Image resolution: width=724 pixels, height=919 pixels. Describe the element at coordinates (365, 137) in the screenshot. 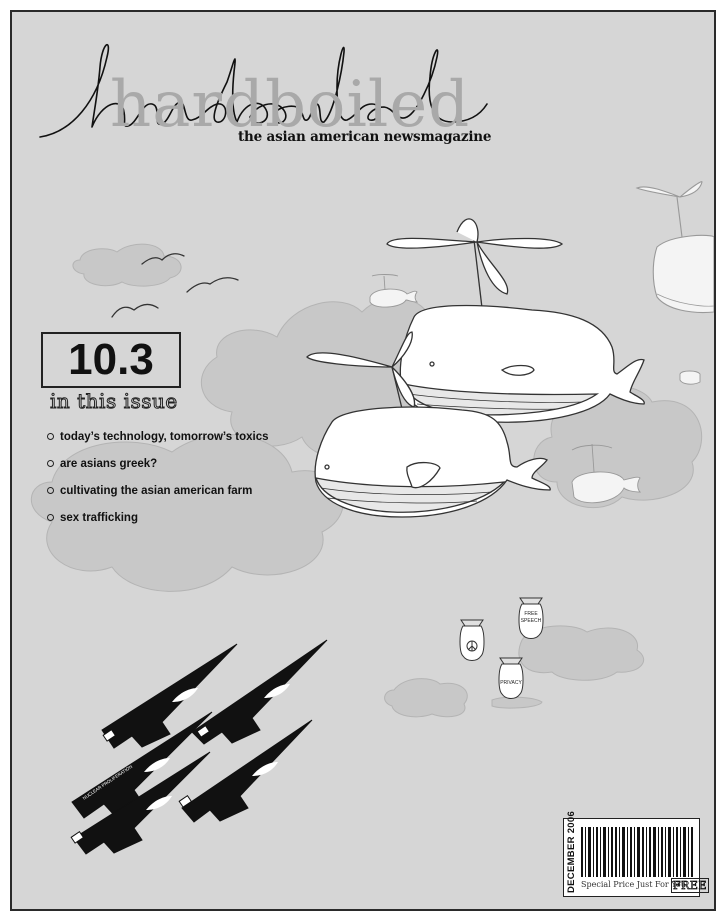

I see `masthead-tagline: the asian american newsmagazine` at that location.